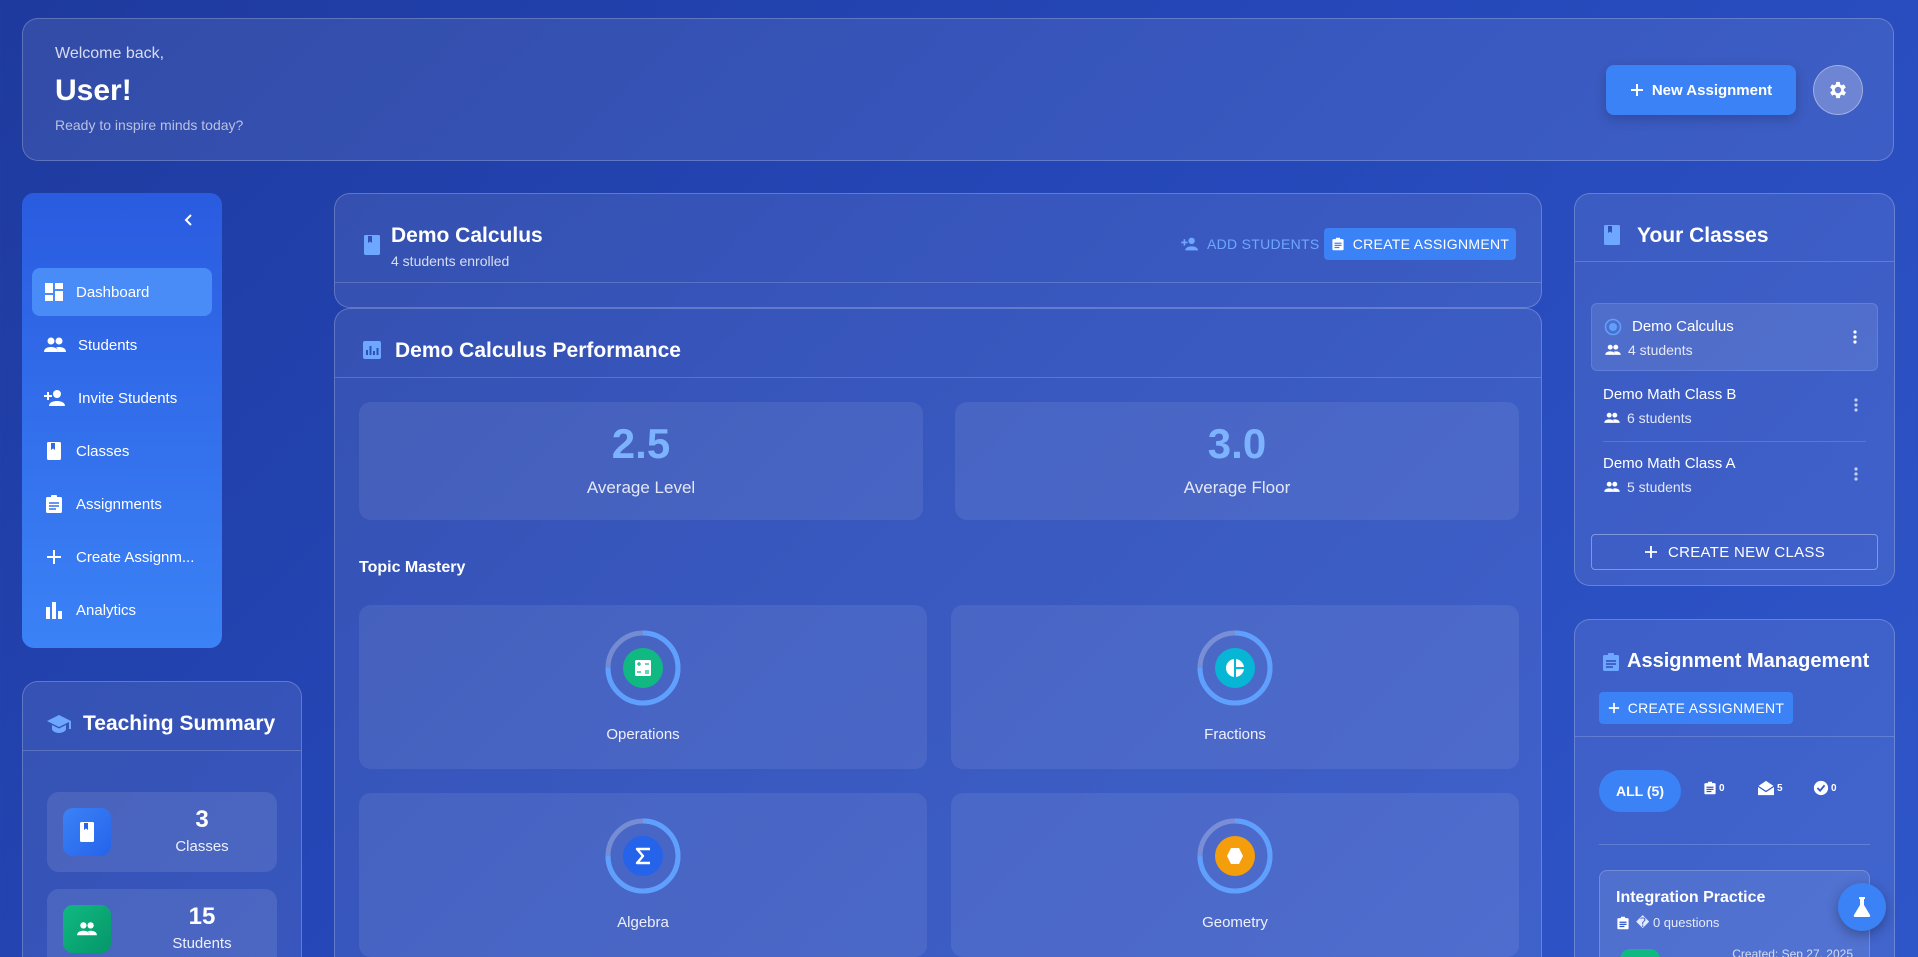  I want to click on stat-label: Students, so click(202, 943).